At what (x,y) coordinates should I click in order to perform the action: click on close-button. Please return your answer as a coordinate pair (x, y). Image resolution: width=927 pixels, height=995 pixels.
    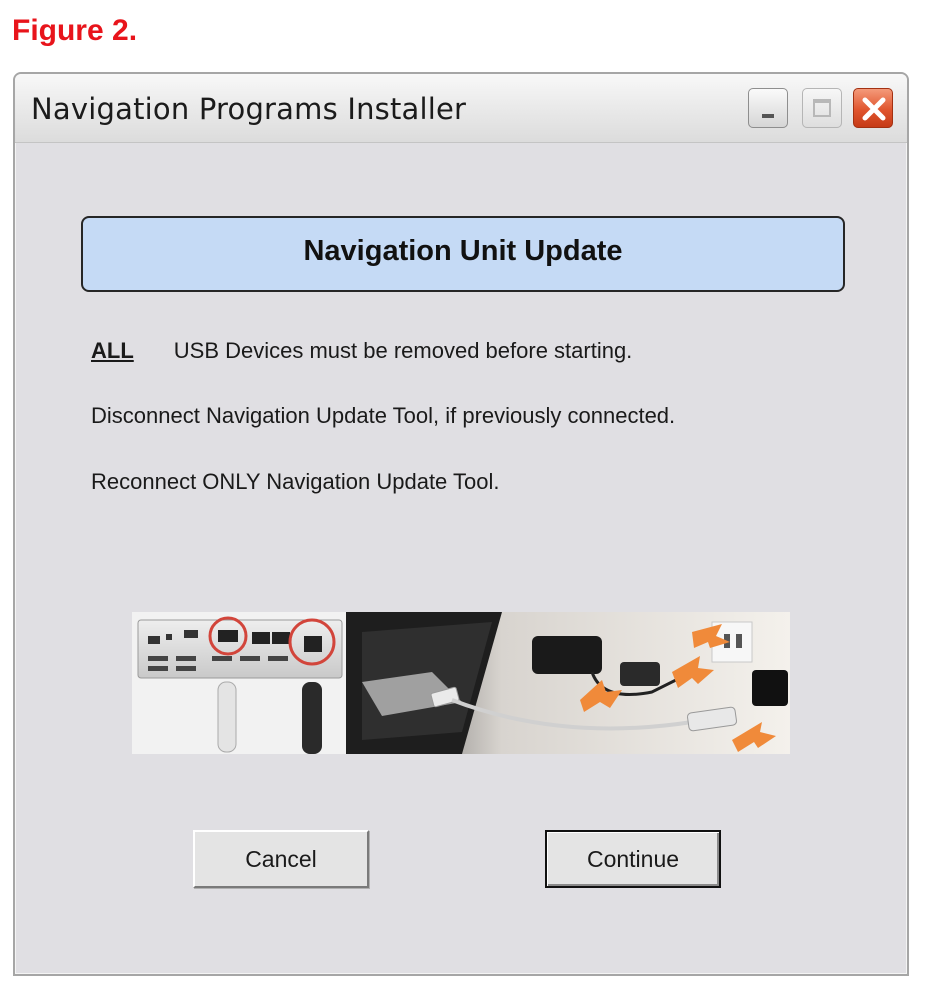
    Looking at the image, I should click on (873, 108).